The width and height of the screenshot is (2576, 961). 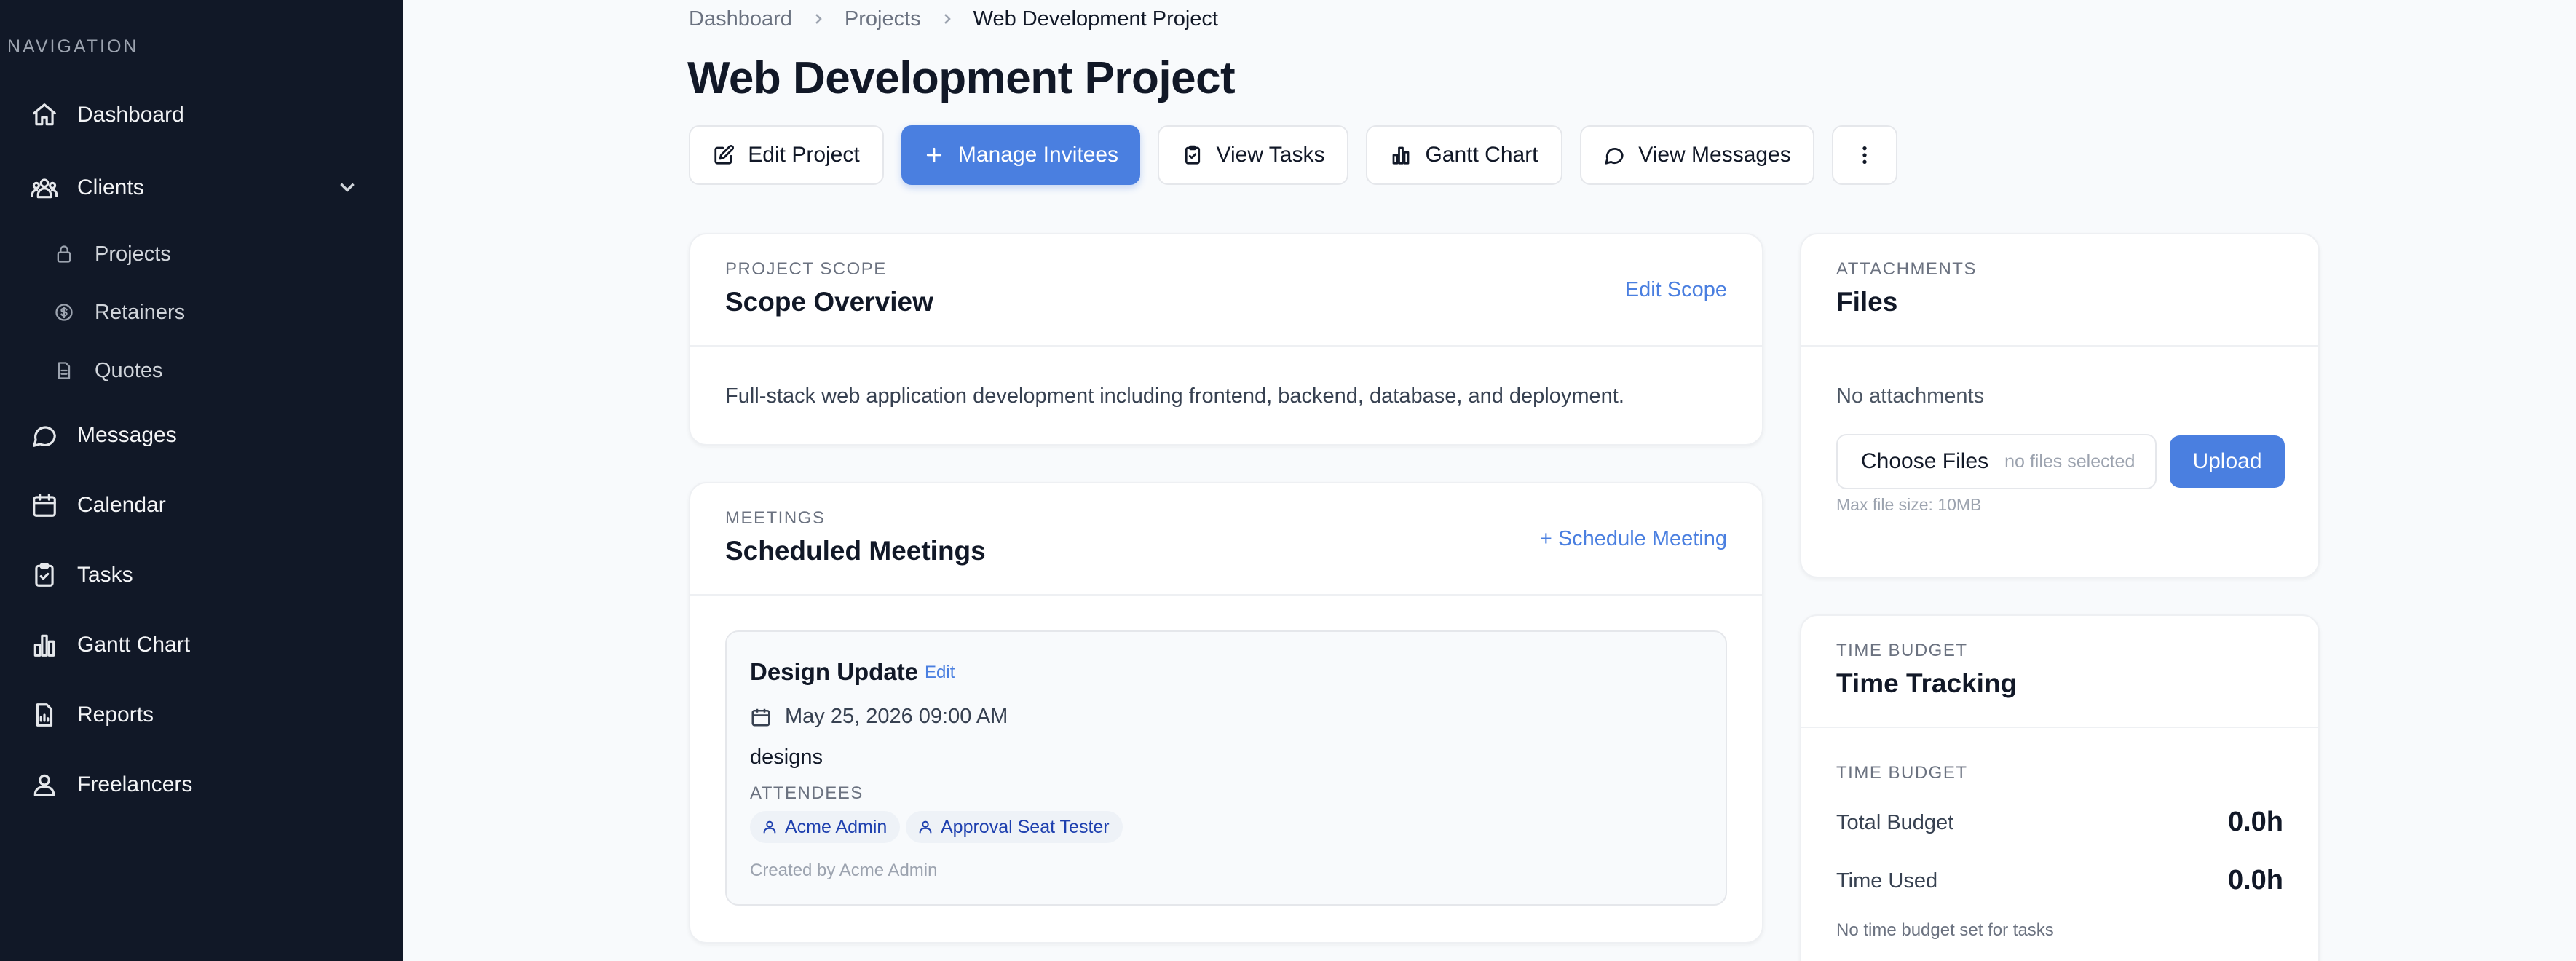 I want to click on button-label: View Tasks, so click(x=1270, y=155).